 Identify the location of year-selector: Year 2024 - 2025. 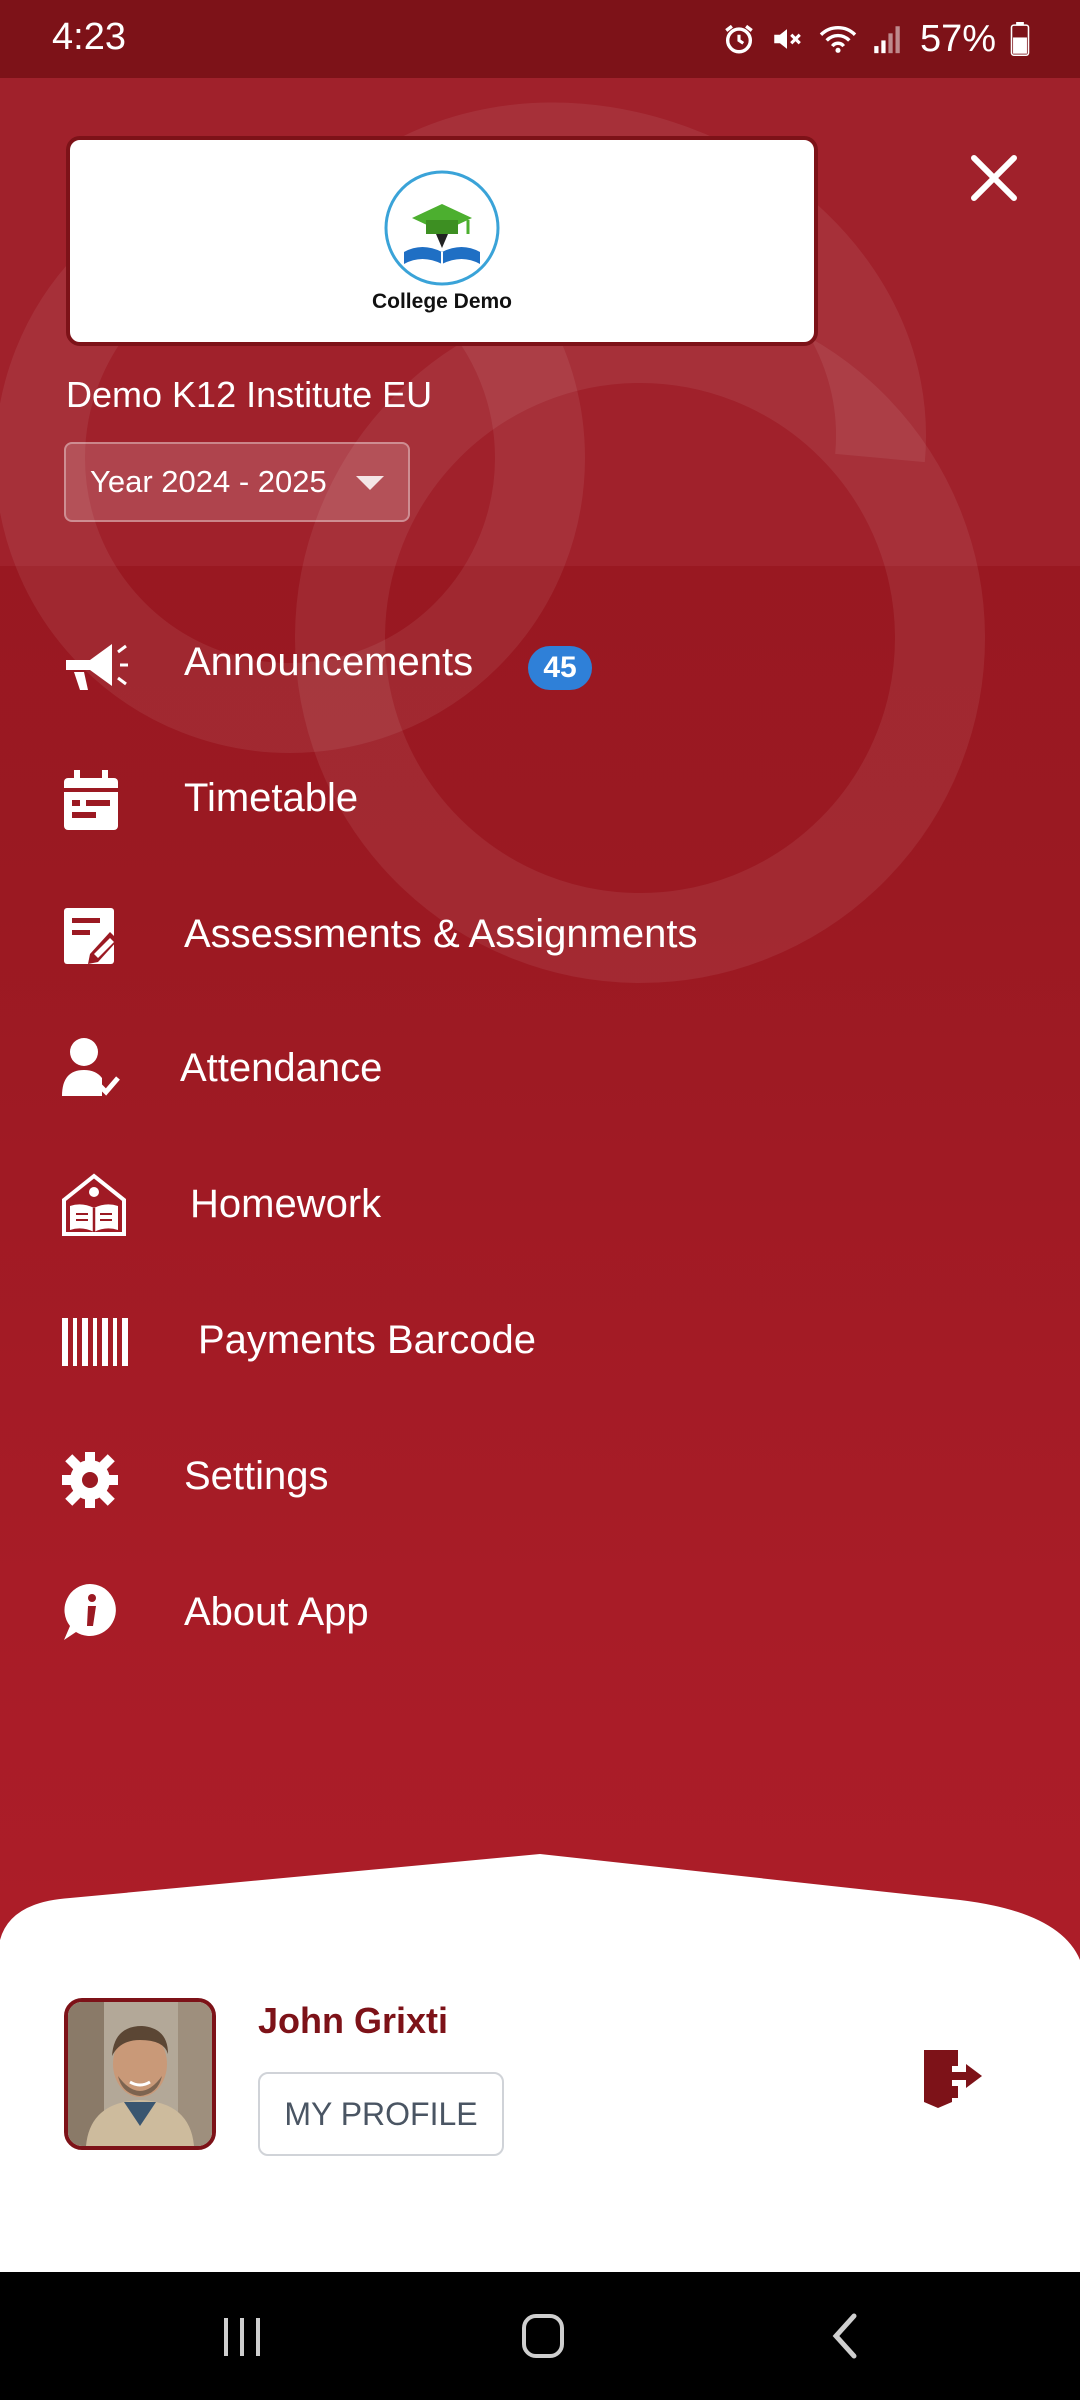
(237, 482).